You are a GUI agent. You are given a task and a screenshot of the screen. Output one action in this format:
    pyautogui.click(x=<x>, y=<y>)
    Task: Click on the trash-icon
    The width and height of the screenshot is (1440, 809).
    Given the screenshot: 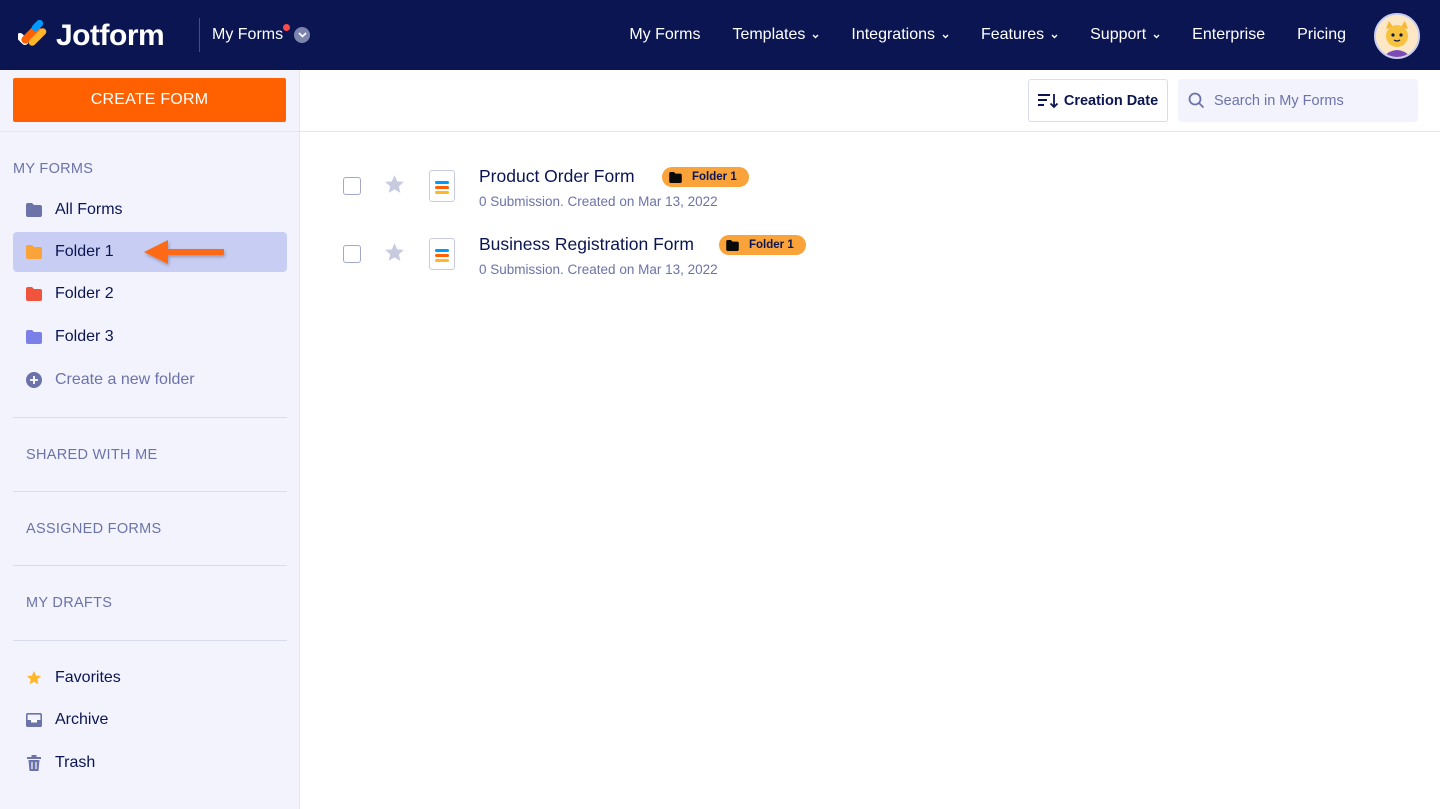 What is the action you would take?
    pyautogui.click(x=34, y=763)
    